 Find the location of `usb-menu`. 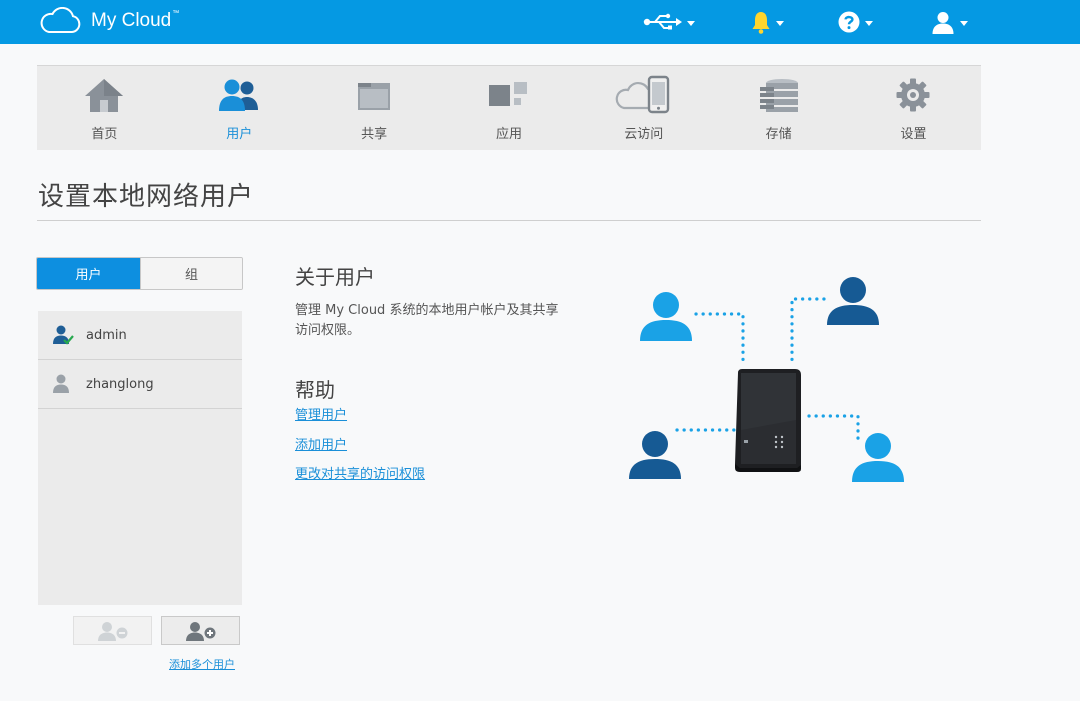

usb-menu is located at coordinates (668, 22).